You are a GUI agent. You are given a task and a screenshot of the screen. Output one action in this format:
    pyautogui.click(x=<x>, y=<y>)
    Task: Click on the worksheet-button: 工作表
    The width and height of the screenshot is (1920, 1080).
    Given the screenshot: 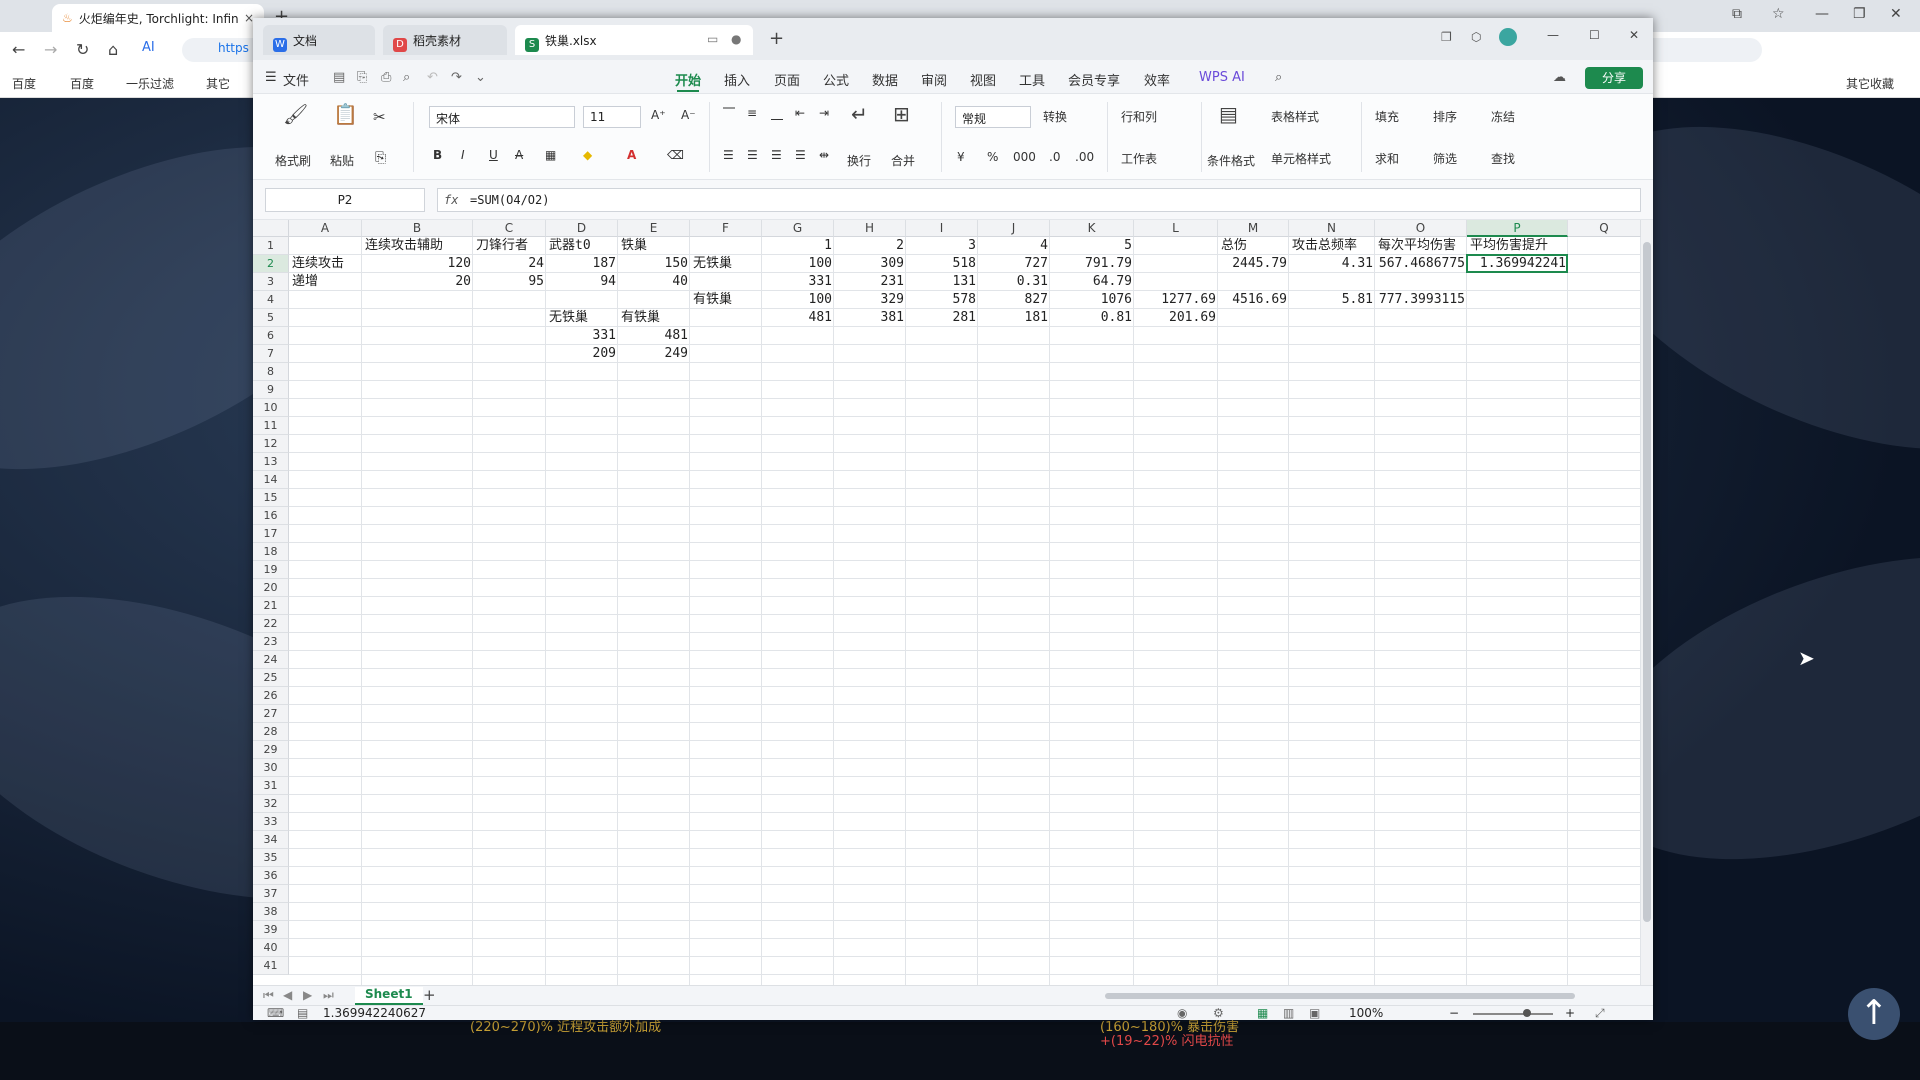 What is the action you would take?
    pyautogui.click(x=1139, y=158)
    